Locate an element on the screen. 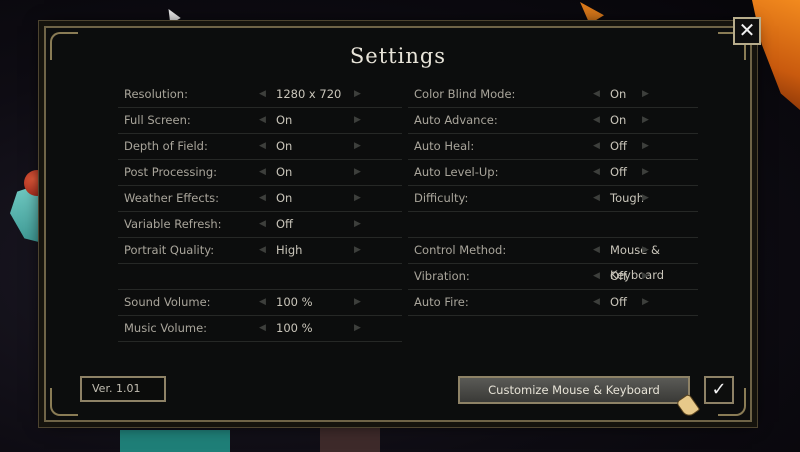  setting-row: Post Processing: ◀ On ▶ is located at coordinates (260, 173).